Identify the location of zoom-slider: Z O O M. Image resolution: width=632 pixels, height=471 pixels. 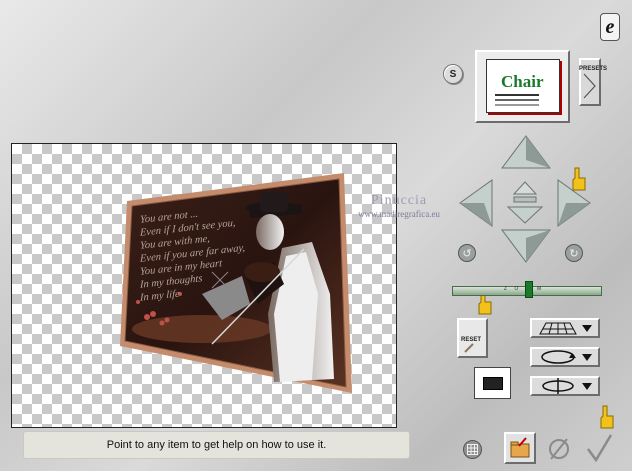
(527, 290).